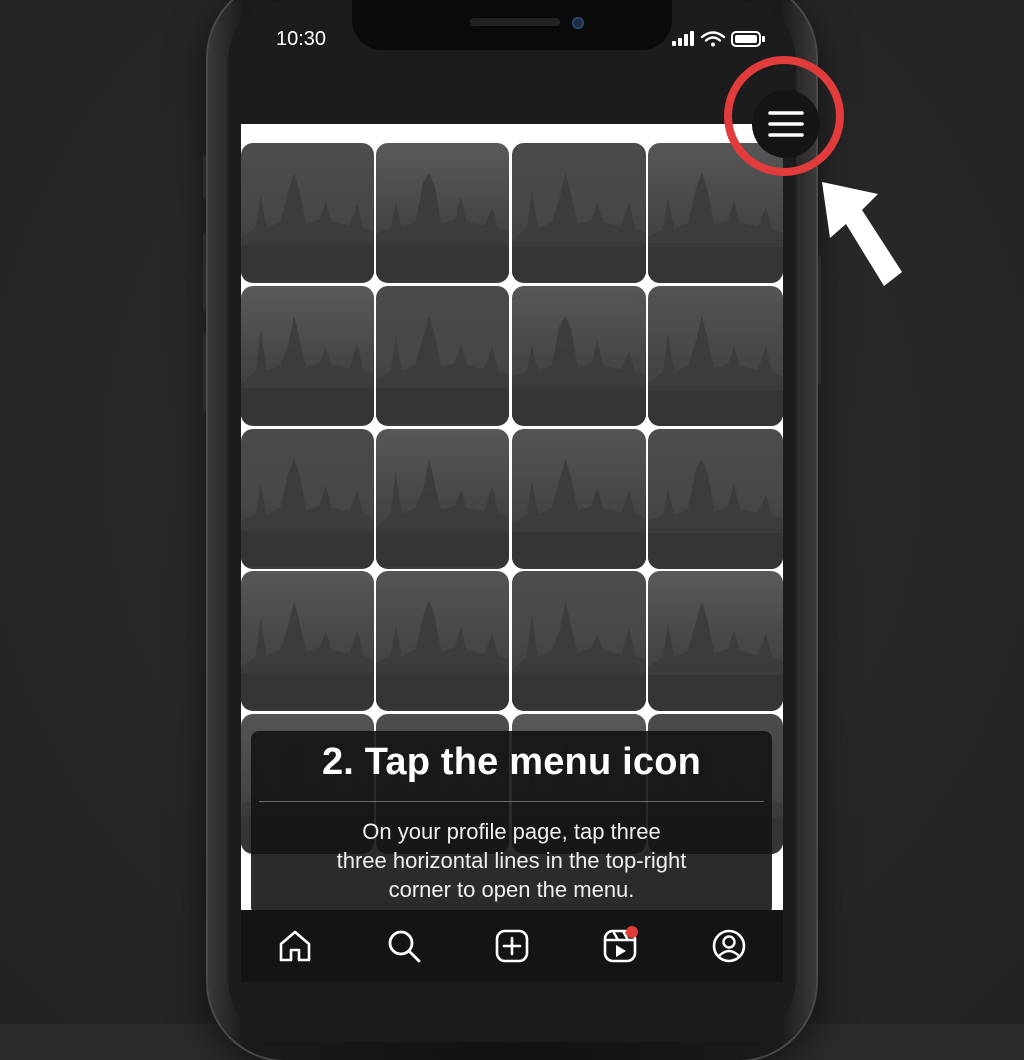 The height and width of the screenshot is (1060, 1024). What do you see at coordinates (511, 762) in the screenshot?
I see `caption-title: 2. Tap the menu icon` at bounding box center [511, 762].